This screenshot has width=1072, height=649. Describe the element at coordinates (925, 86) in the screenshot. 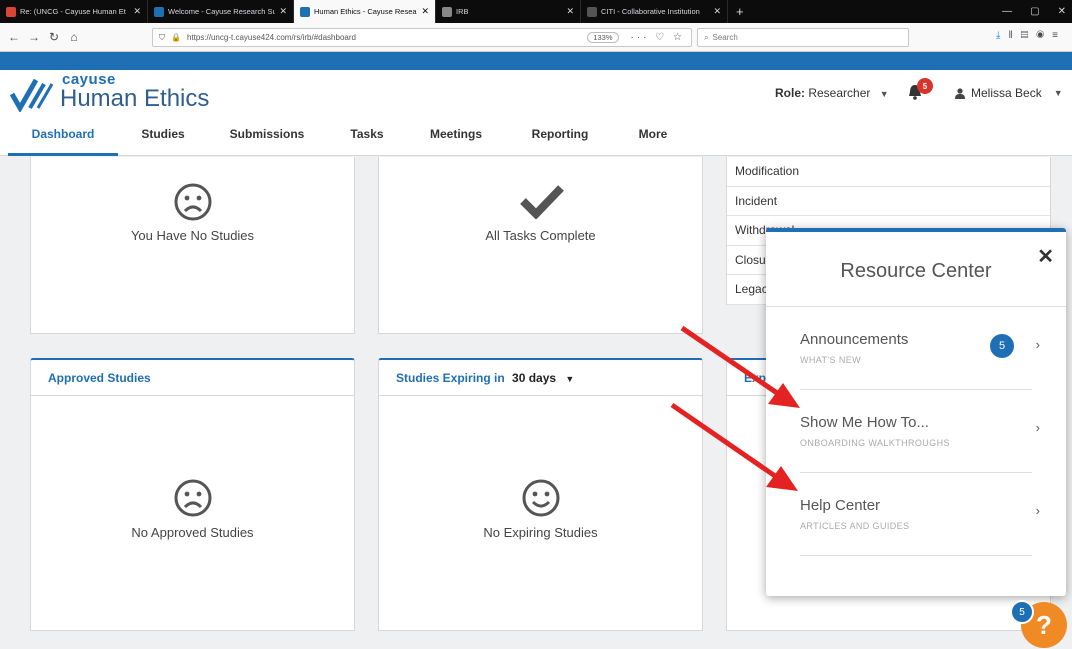

I see `notification-badge: 5` at that location.